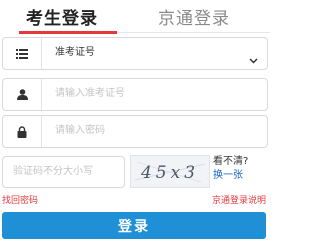  What do you see at coordinates (135, 17) in the screenshot?
I see `login-tabs: 考生登录 京通登录` at bounding box center [135, 17].